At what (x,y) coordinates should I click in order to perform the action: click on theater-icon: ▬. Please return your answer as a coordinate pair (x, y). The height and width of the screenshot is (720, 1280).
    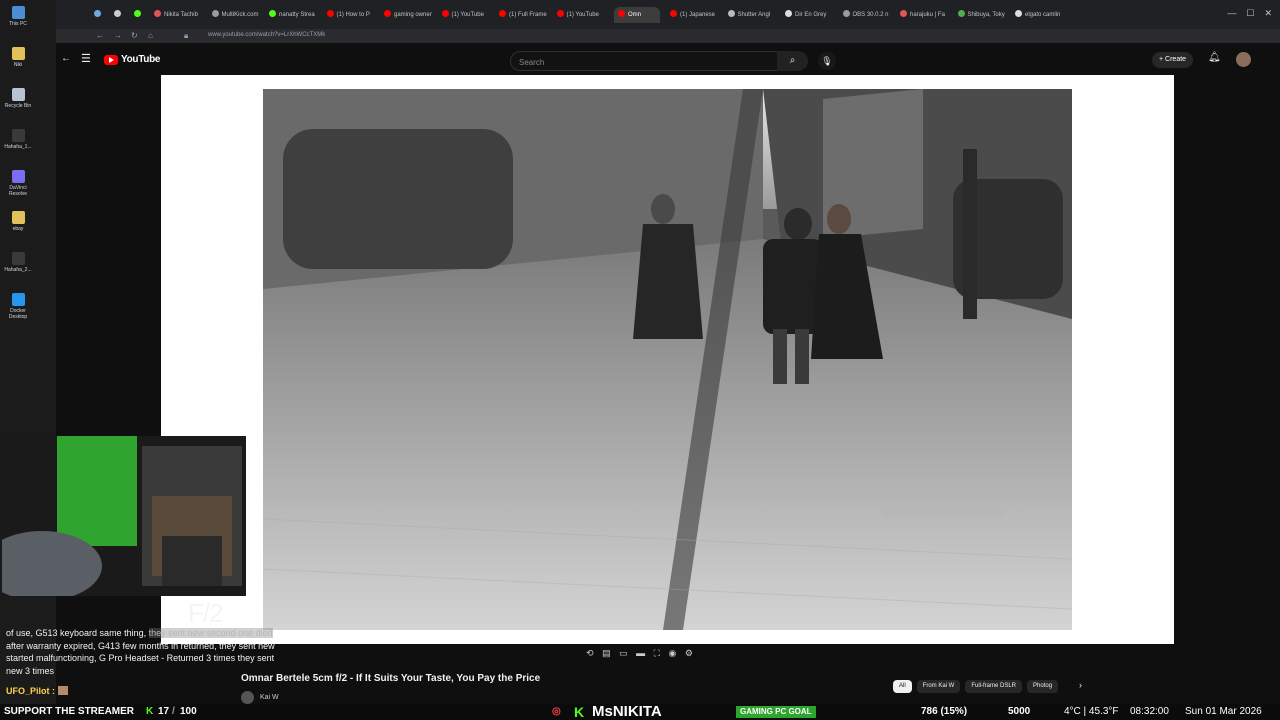
    Looking at the image, I should click on (640, 653).